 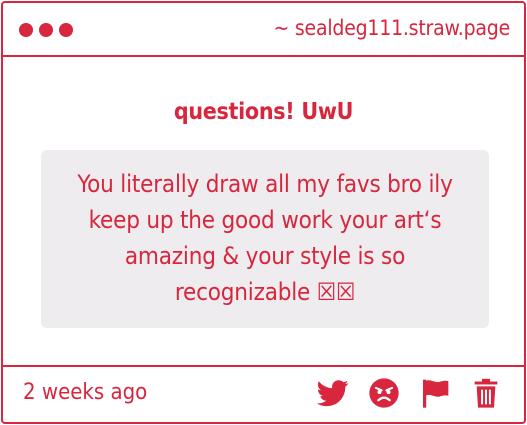 I want to click on trash-icon, so click(x=486, y=393).